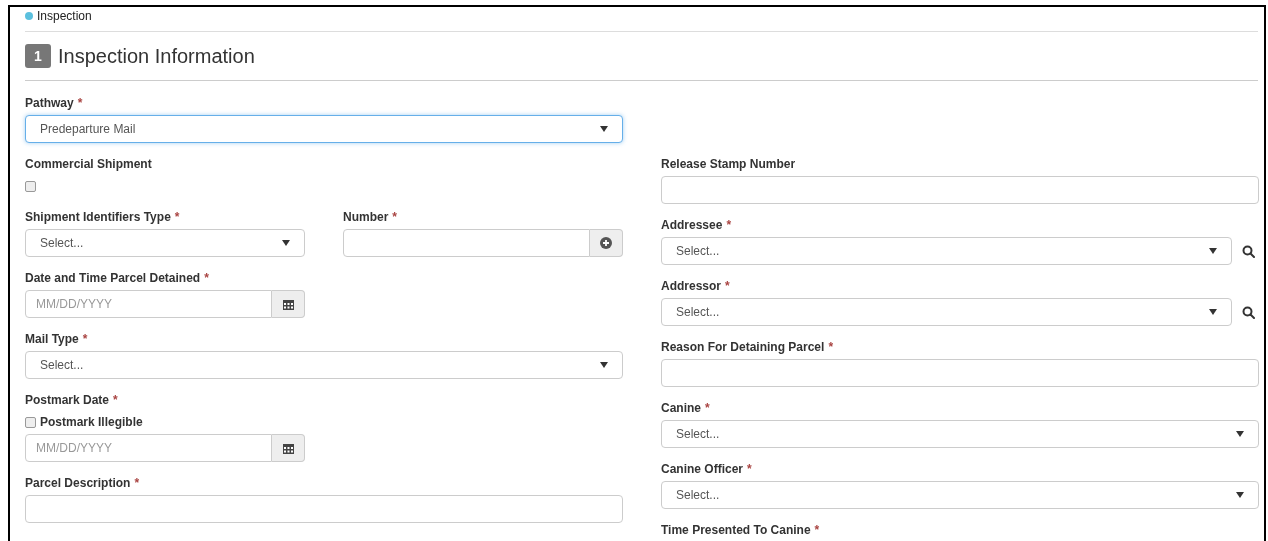  I want to click on plus-circle-icon, so click(606, 243).